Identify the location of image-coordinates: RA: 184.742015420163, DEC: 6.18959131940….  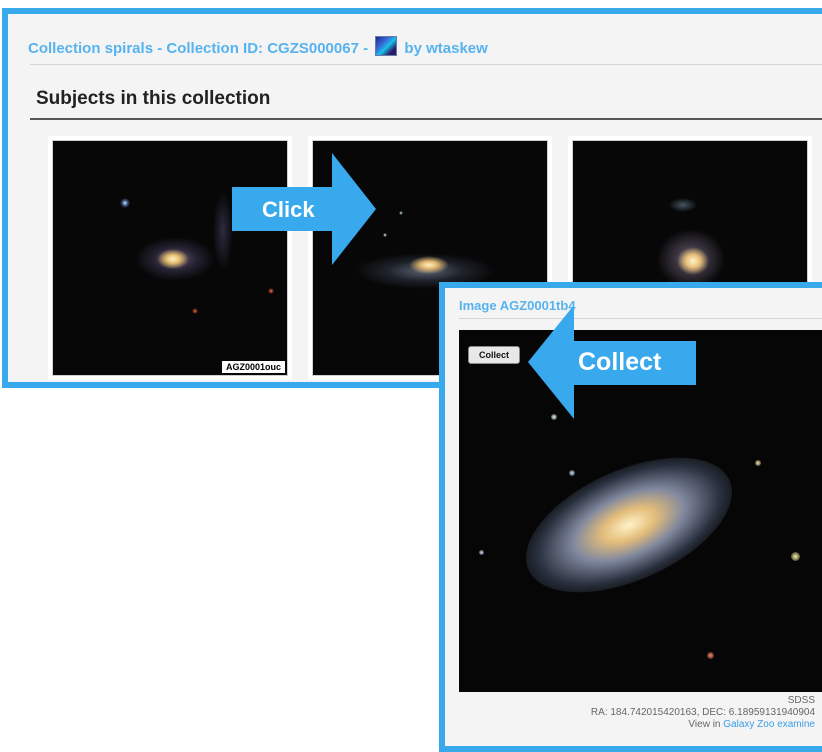
(702, 712).